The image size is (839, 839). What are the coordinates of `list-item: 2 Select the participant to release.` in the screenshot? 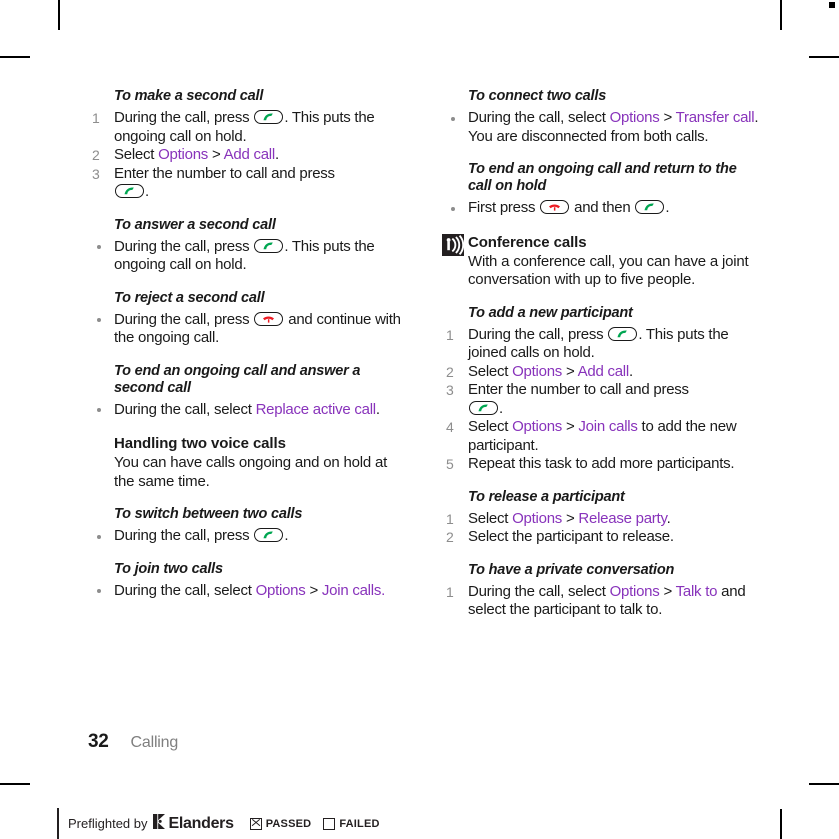 It's located at (601, 537).